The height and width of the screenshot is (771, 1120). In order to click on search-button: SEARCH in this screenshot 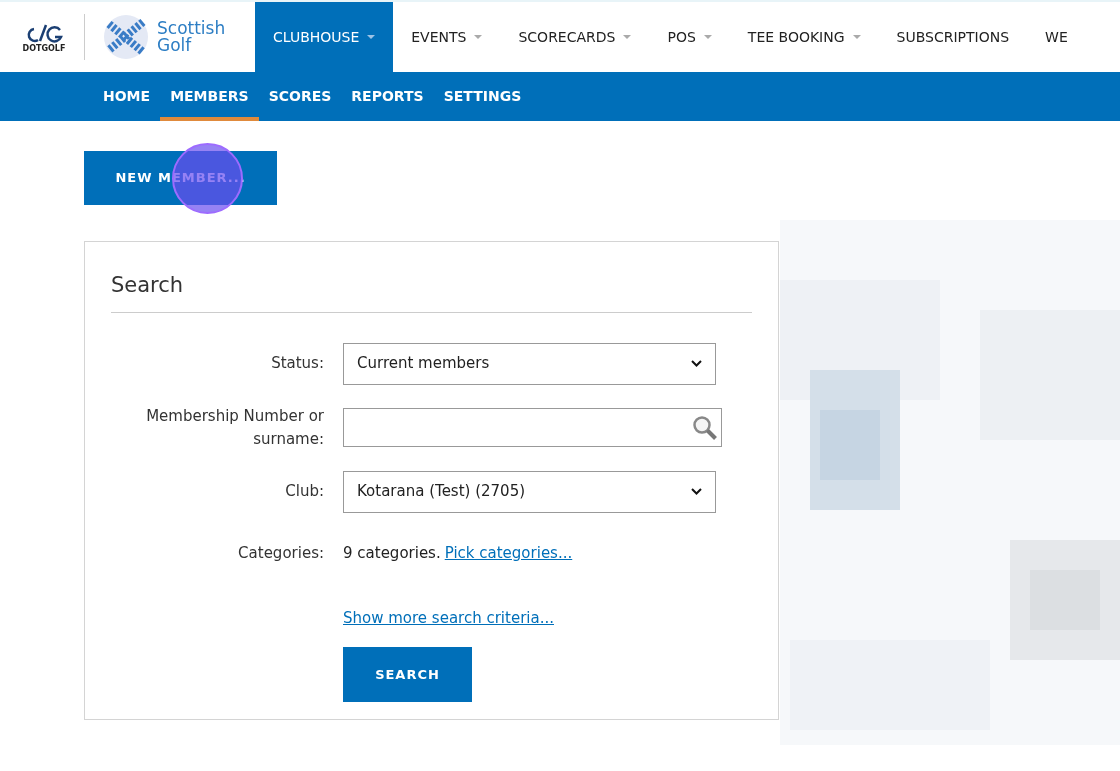, I will do `click(407, 674)`.